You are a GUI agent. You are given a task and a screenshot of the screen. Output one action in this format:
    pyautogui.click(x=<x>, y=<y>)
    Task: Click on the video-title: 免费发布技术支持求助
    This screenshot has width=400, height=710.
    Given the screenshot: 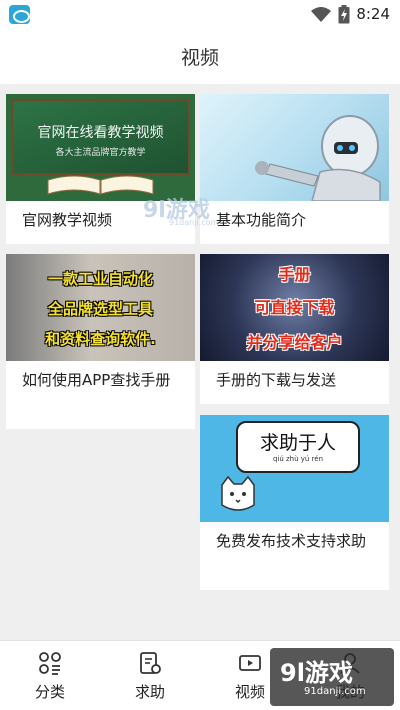 What is the action you would take?
    pyautogui.click(x=291, y=541)
    